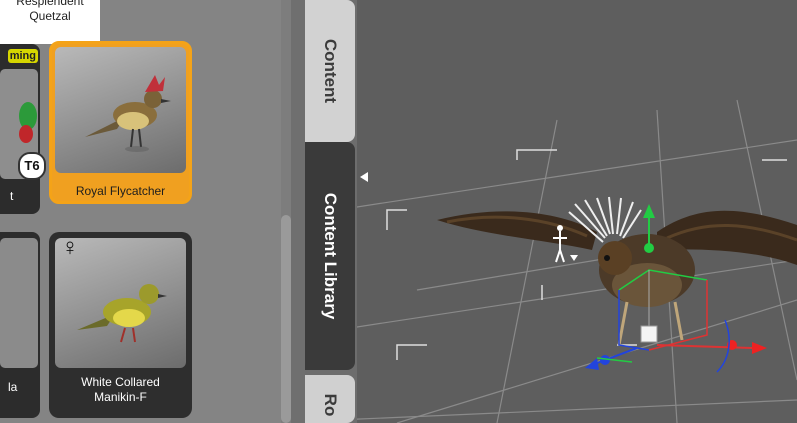  Describe the element at coordinates (330, 405) in the screenshot. I see `tab-label: Ro` at that location.